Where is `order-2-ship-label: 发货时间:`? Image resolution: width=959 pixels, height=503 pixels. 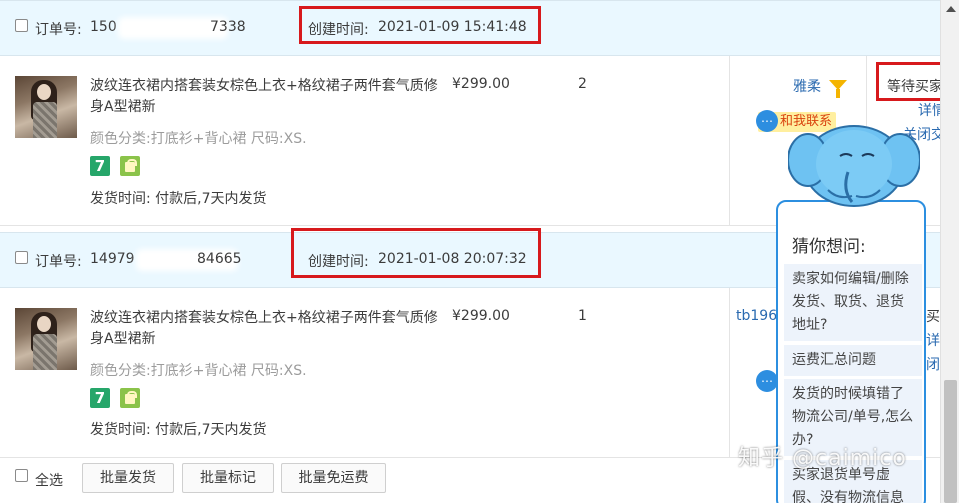 order-2-ship-label: 发货时间: is located at coordinates (120, 430).